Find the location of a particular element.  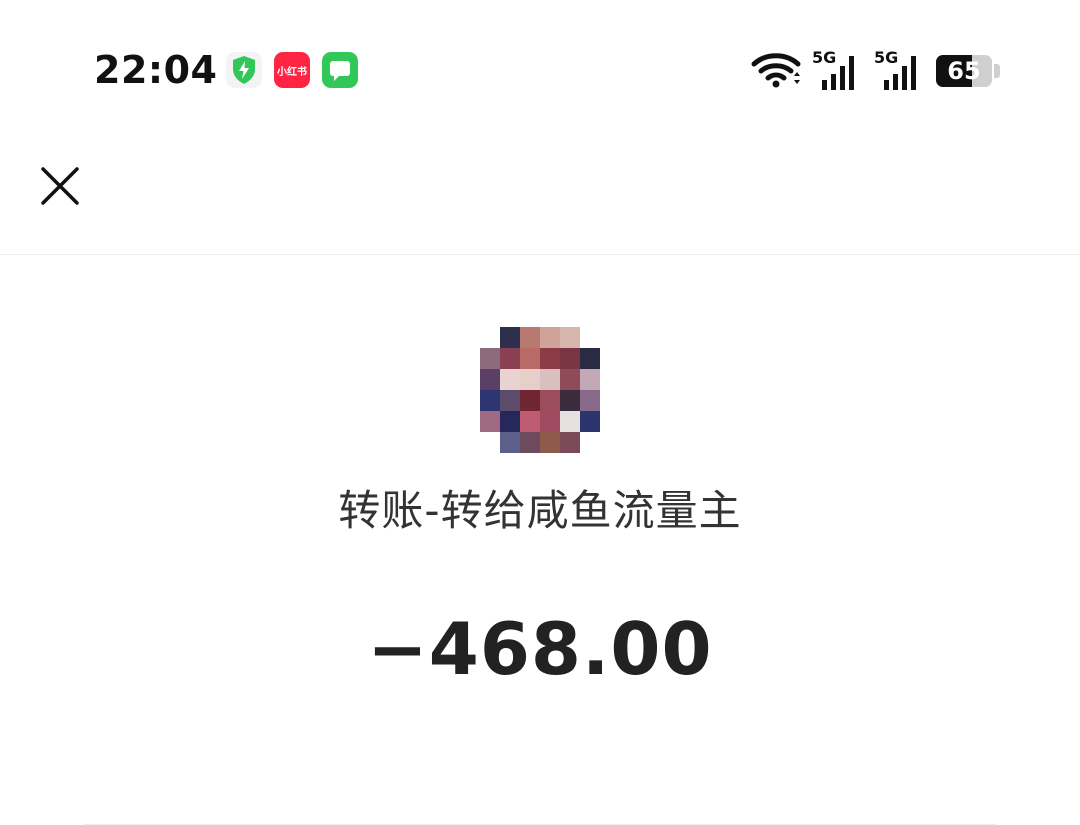

transfer-amount: −468.00 is located at coordinates (540, 649).